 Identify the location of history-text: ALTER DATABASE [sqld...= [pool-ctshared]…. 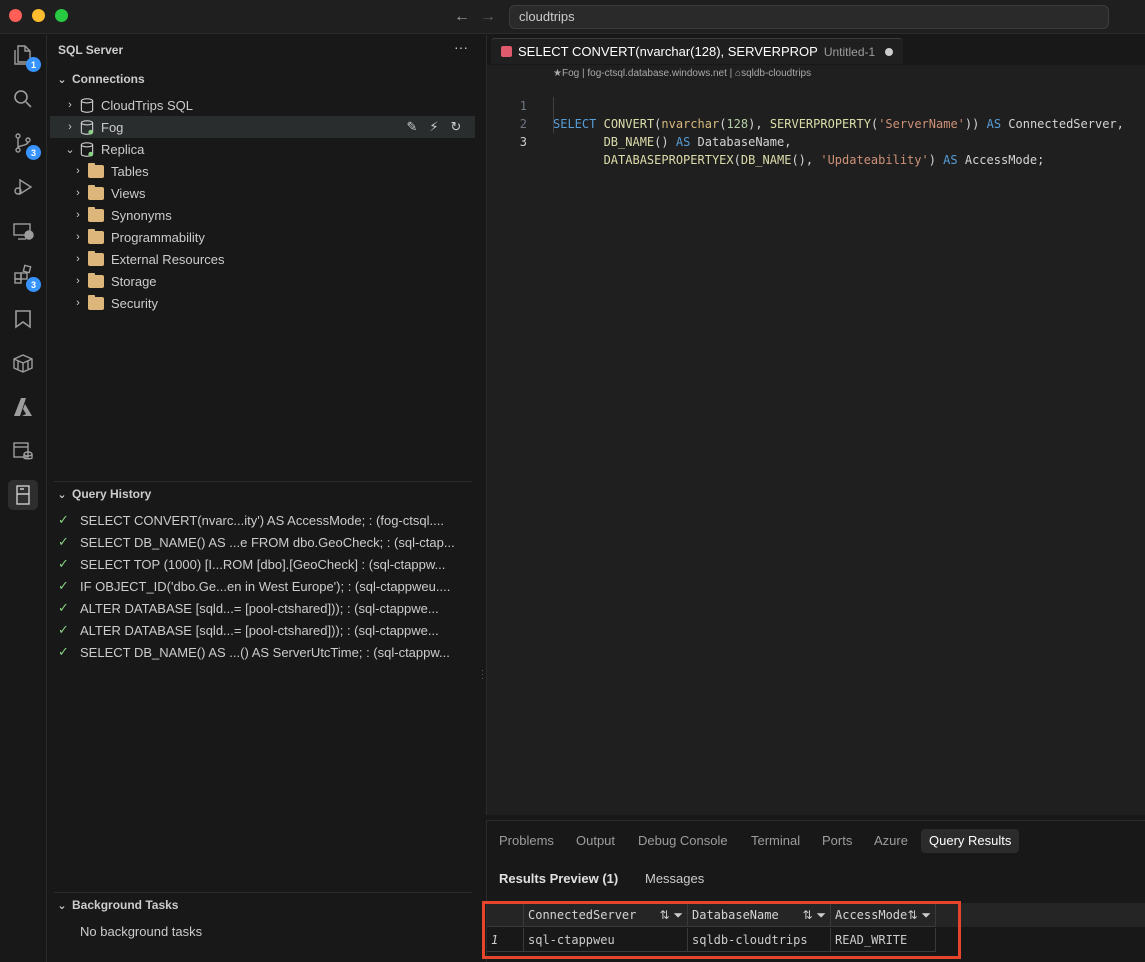
(259, 608).